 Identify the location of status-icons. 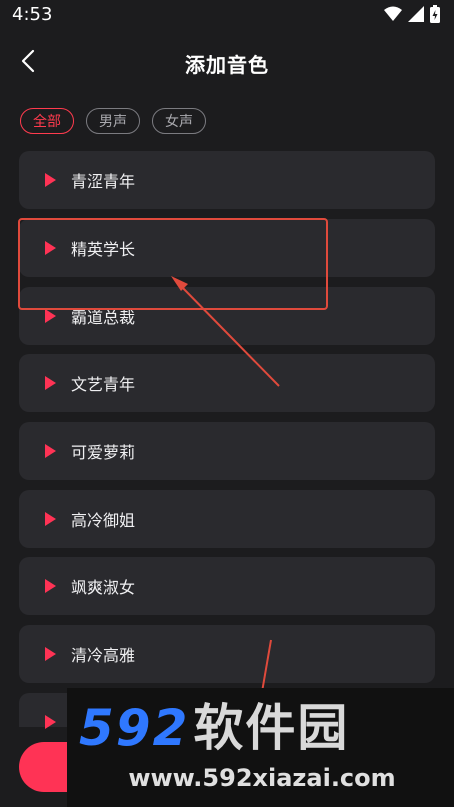
(412, 14).